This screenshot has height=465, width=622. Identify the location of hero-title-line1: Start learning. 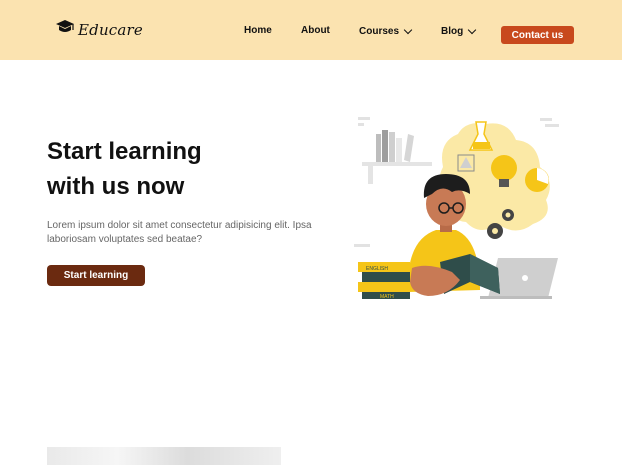
(124, 151).